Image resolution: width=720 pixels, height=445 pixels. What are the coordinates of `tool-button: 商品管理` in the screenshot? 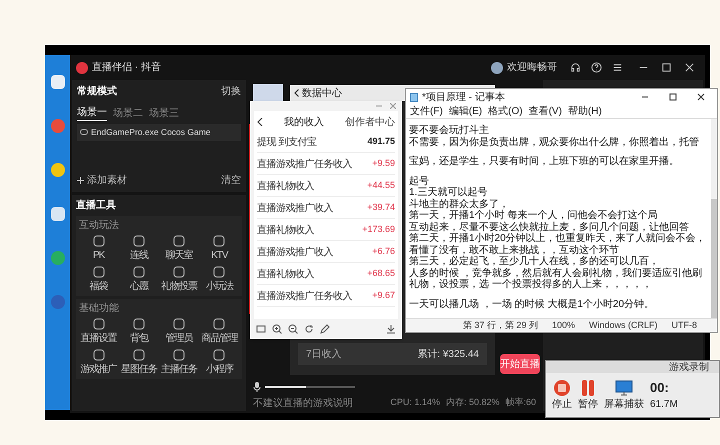 It's located at (219, 332).